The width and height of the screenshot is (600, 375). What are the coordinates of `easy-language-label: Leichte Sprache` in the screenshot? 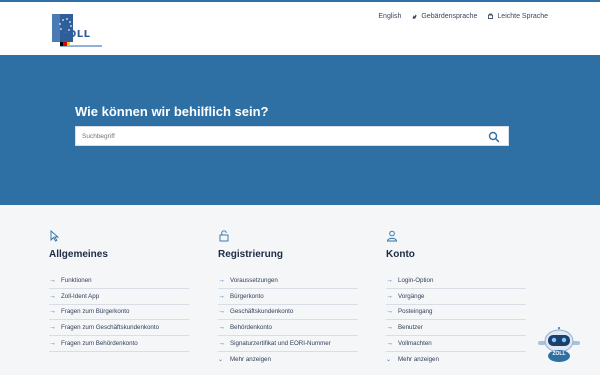 It's located at (522, 16).